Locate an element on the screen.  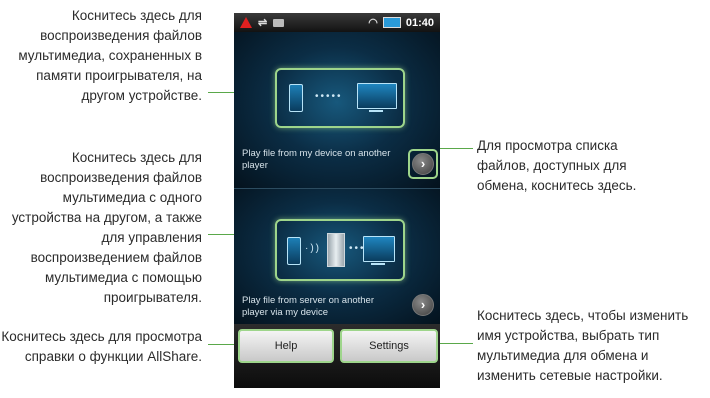
signal-waves-icon: ·)) is located at coordinates (313, 248).